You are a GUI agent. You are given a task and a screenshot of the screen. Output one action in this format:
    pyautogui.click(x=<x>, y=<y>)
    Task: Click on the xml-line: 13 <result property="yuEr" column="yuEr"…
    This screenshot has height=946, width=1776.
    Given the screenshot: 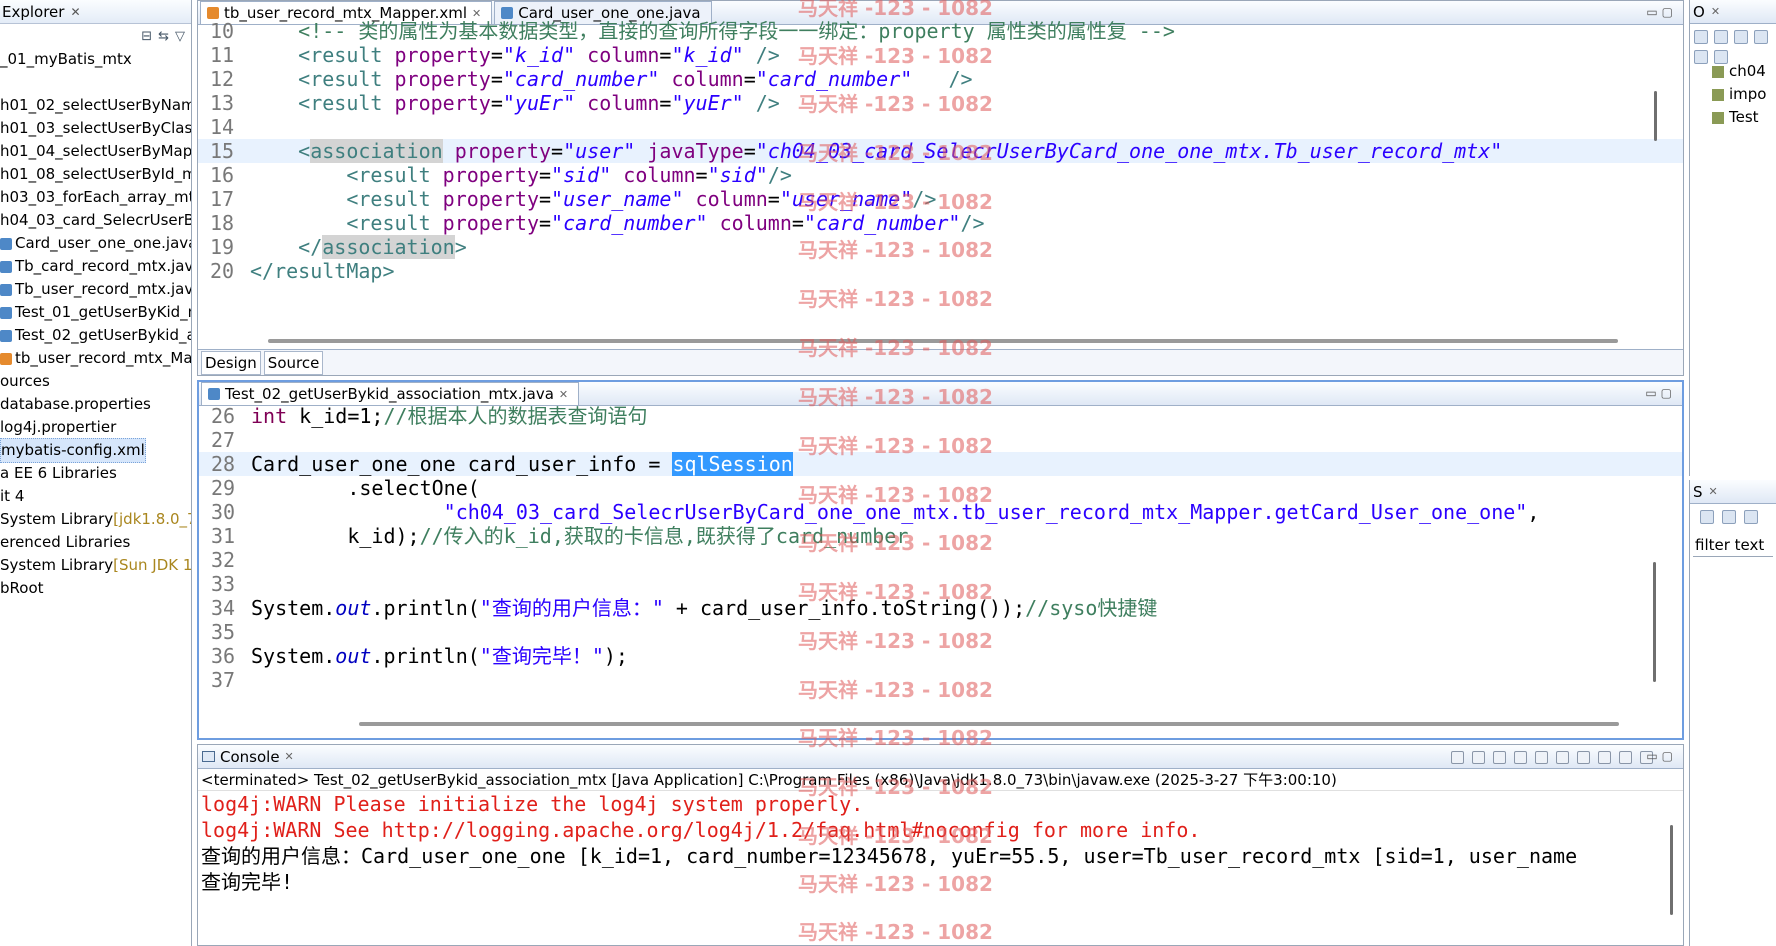 What is the action you would take?
    pyautogui.click(x=940, y=103)
    